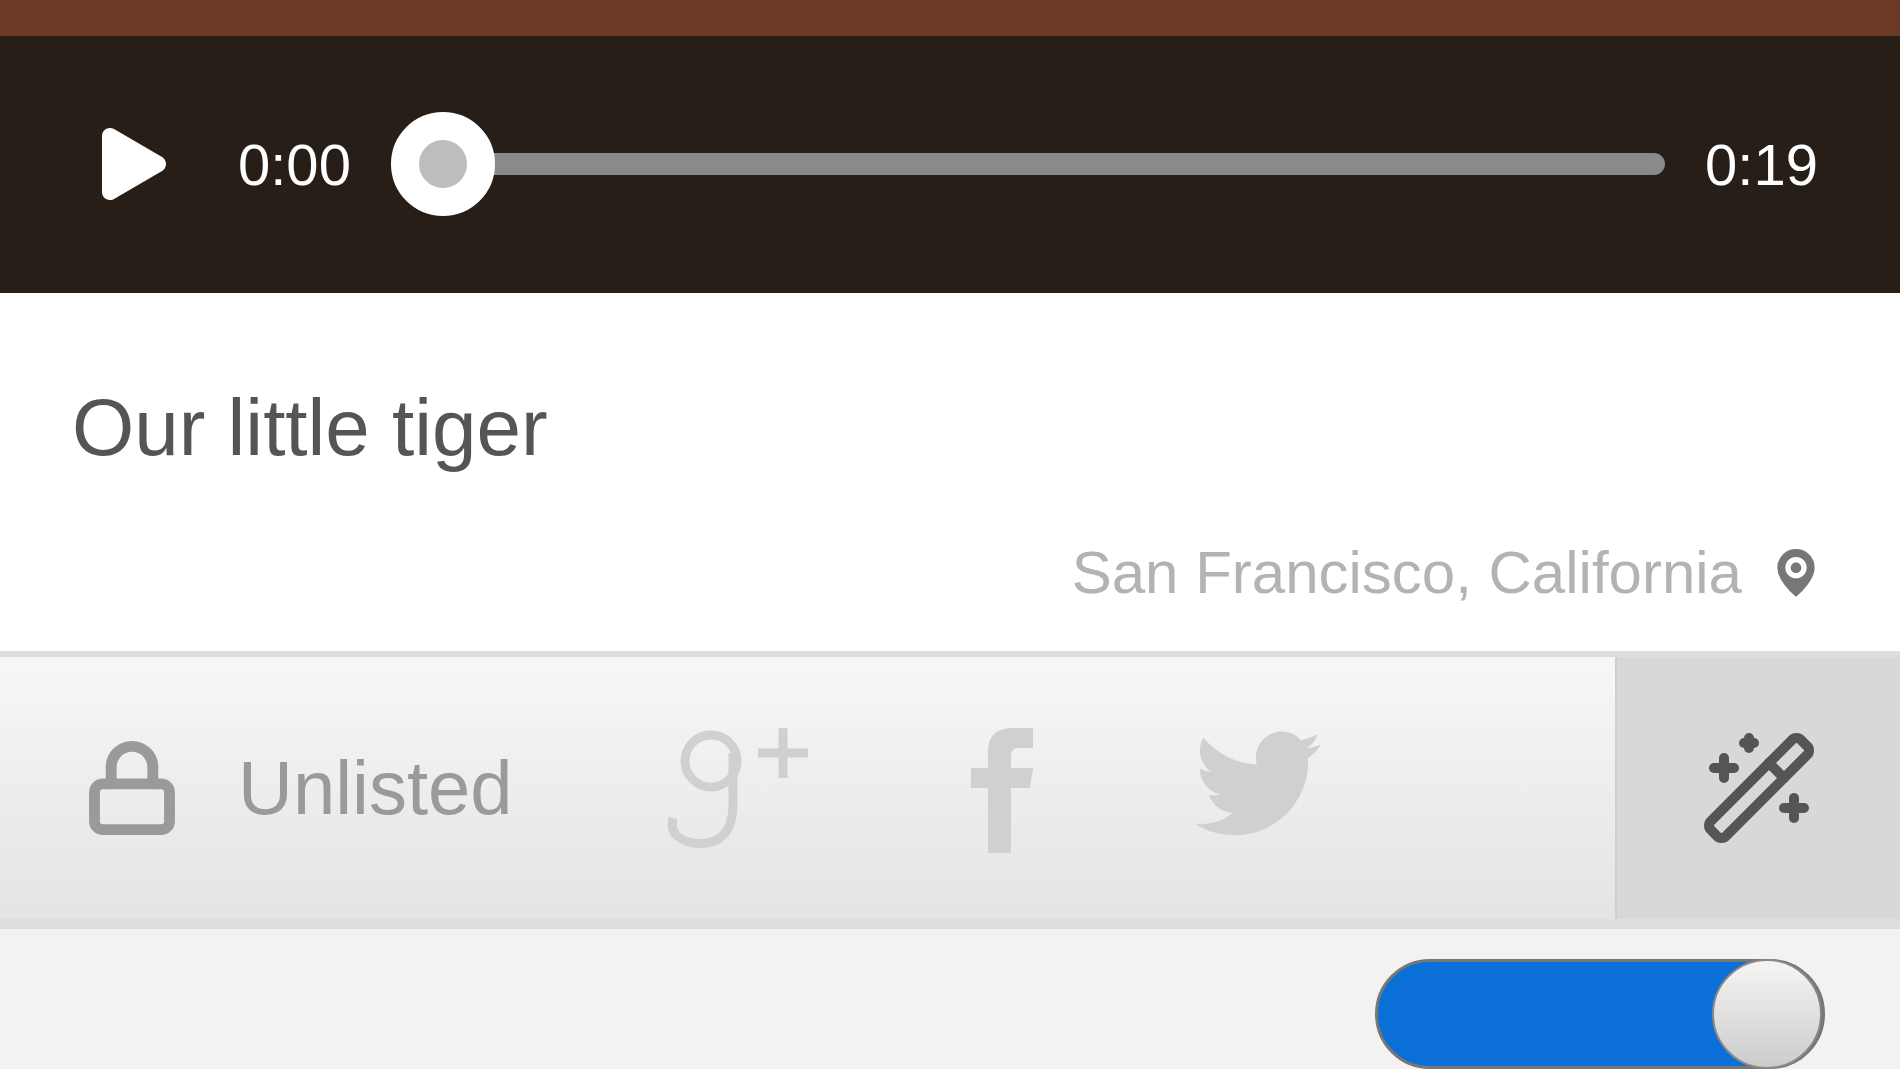  Describe the element at coordinates (1761, 164) in the screenshot. I see `duration-time: 0:19` at that location.